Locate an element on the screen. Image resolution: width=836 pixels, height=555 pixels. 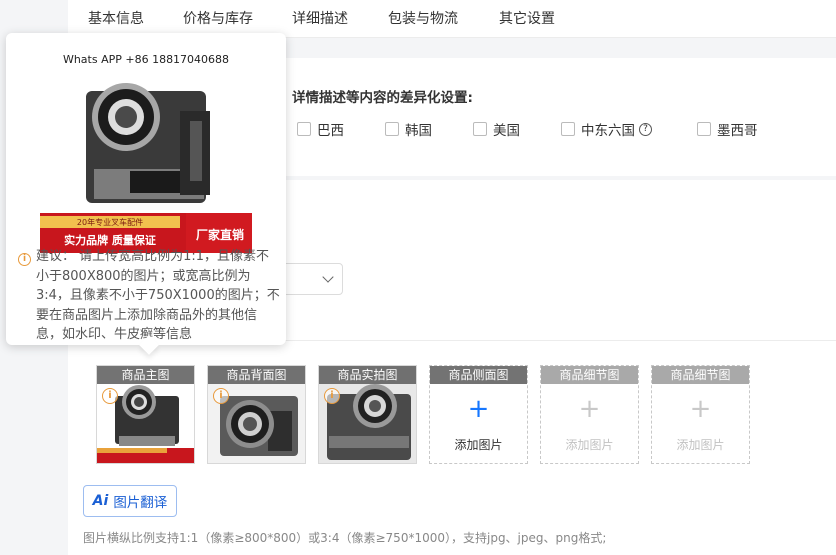
image-slot-back: 商品背面图 i is located at coordinates (256, 414).